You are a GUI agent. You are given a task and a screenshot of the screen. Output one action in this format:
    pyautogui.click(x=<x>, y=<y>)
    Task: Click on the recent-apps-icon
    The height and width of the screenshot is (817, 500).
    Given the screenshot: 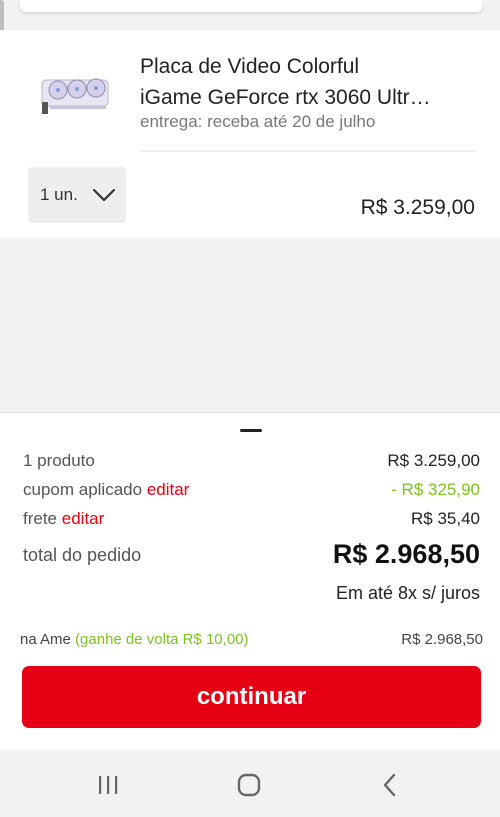 What is the action you would take?
    pyautogui.click(x=108, y=785)
    